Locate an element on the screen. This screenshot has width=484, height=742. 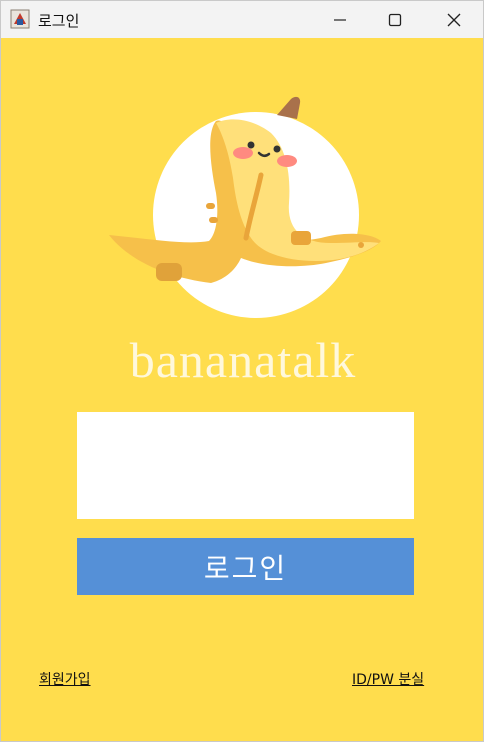
login-button: 로그인 is located at coordinates (245, 566).